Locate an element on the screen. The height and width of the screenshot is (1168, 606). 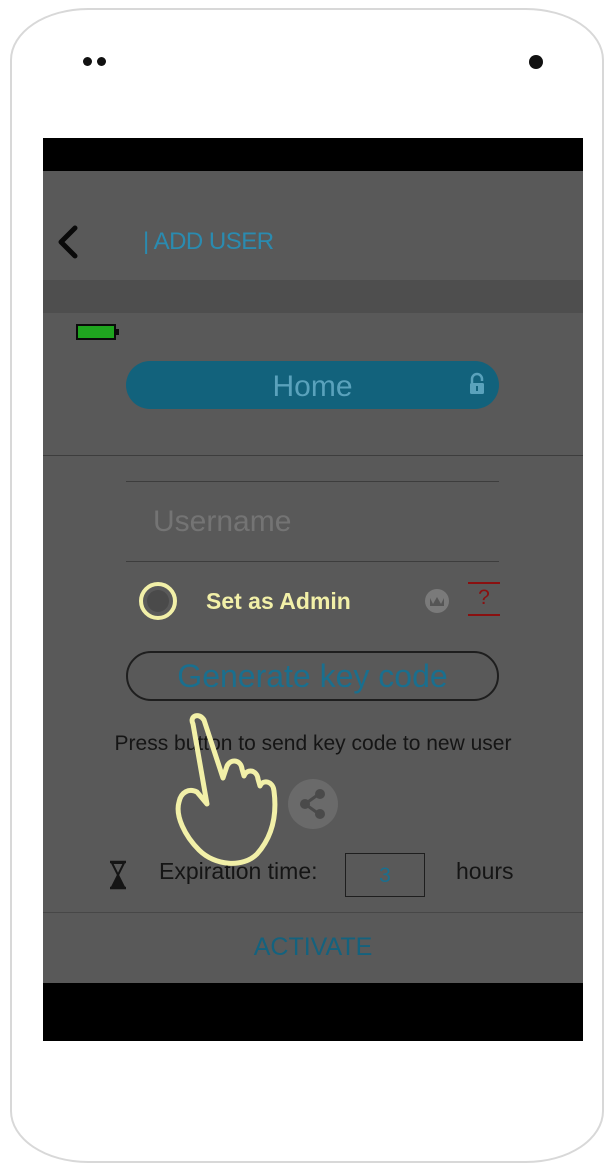
crown-icon is located at coordinates (437, 601).